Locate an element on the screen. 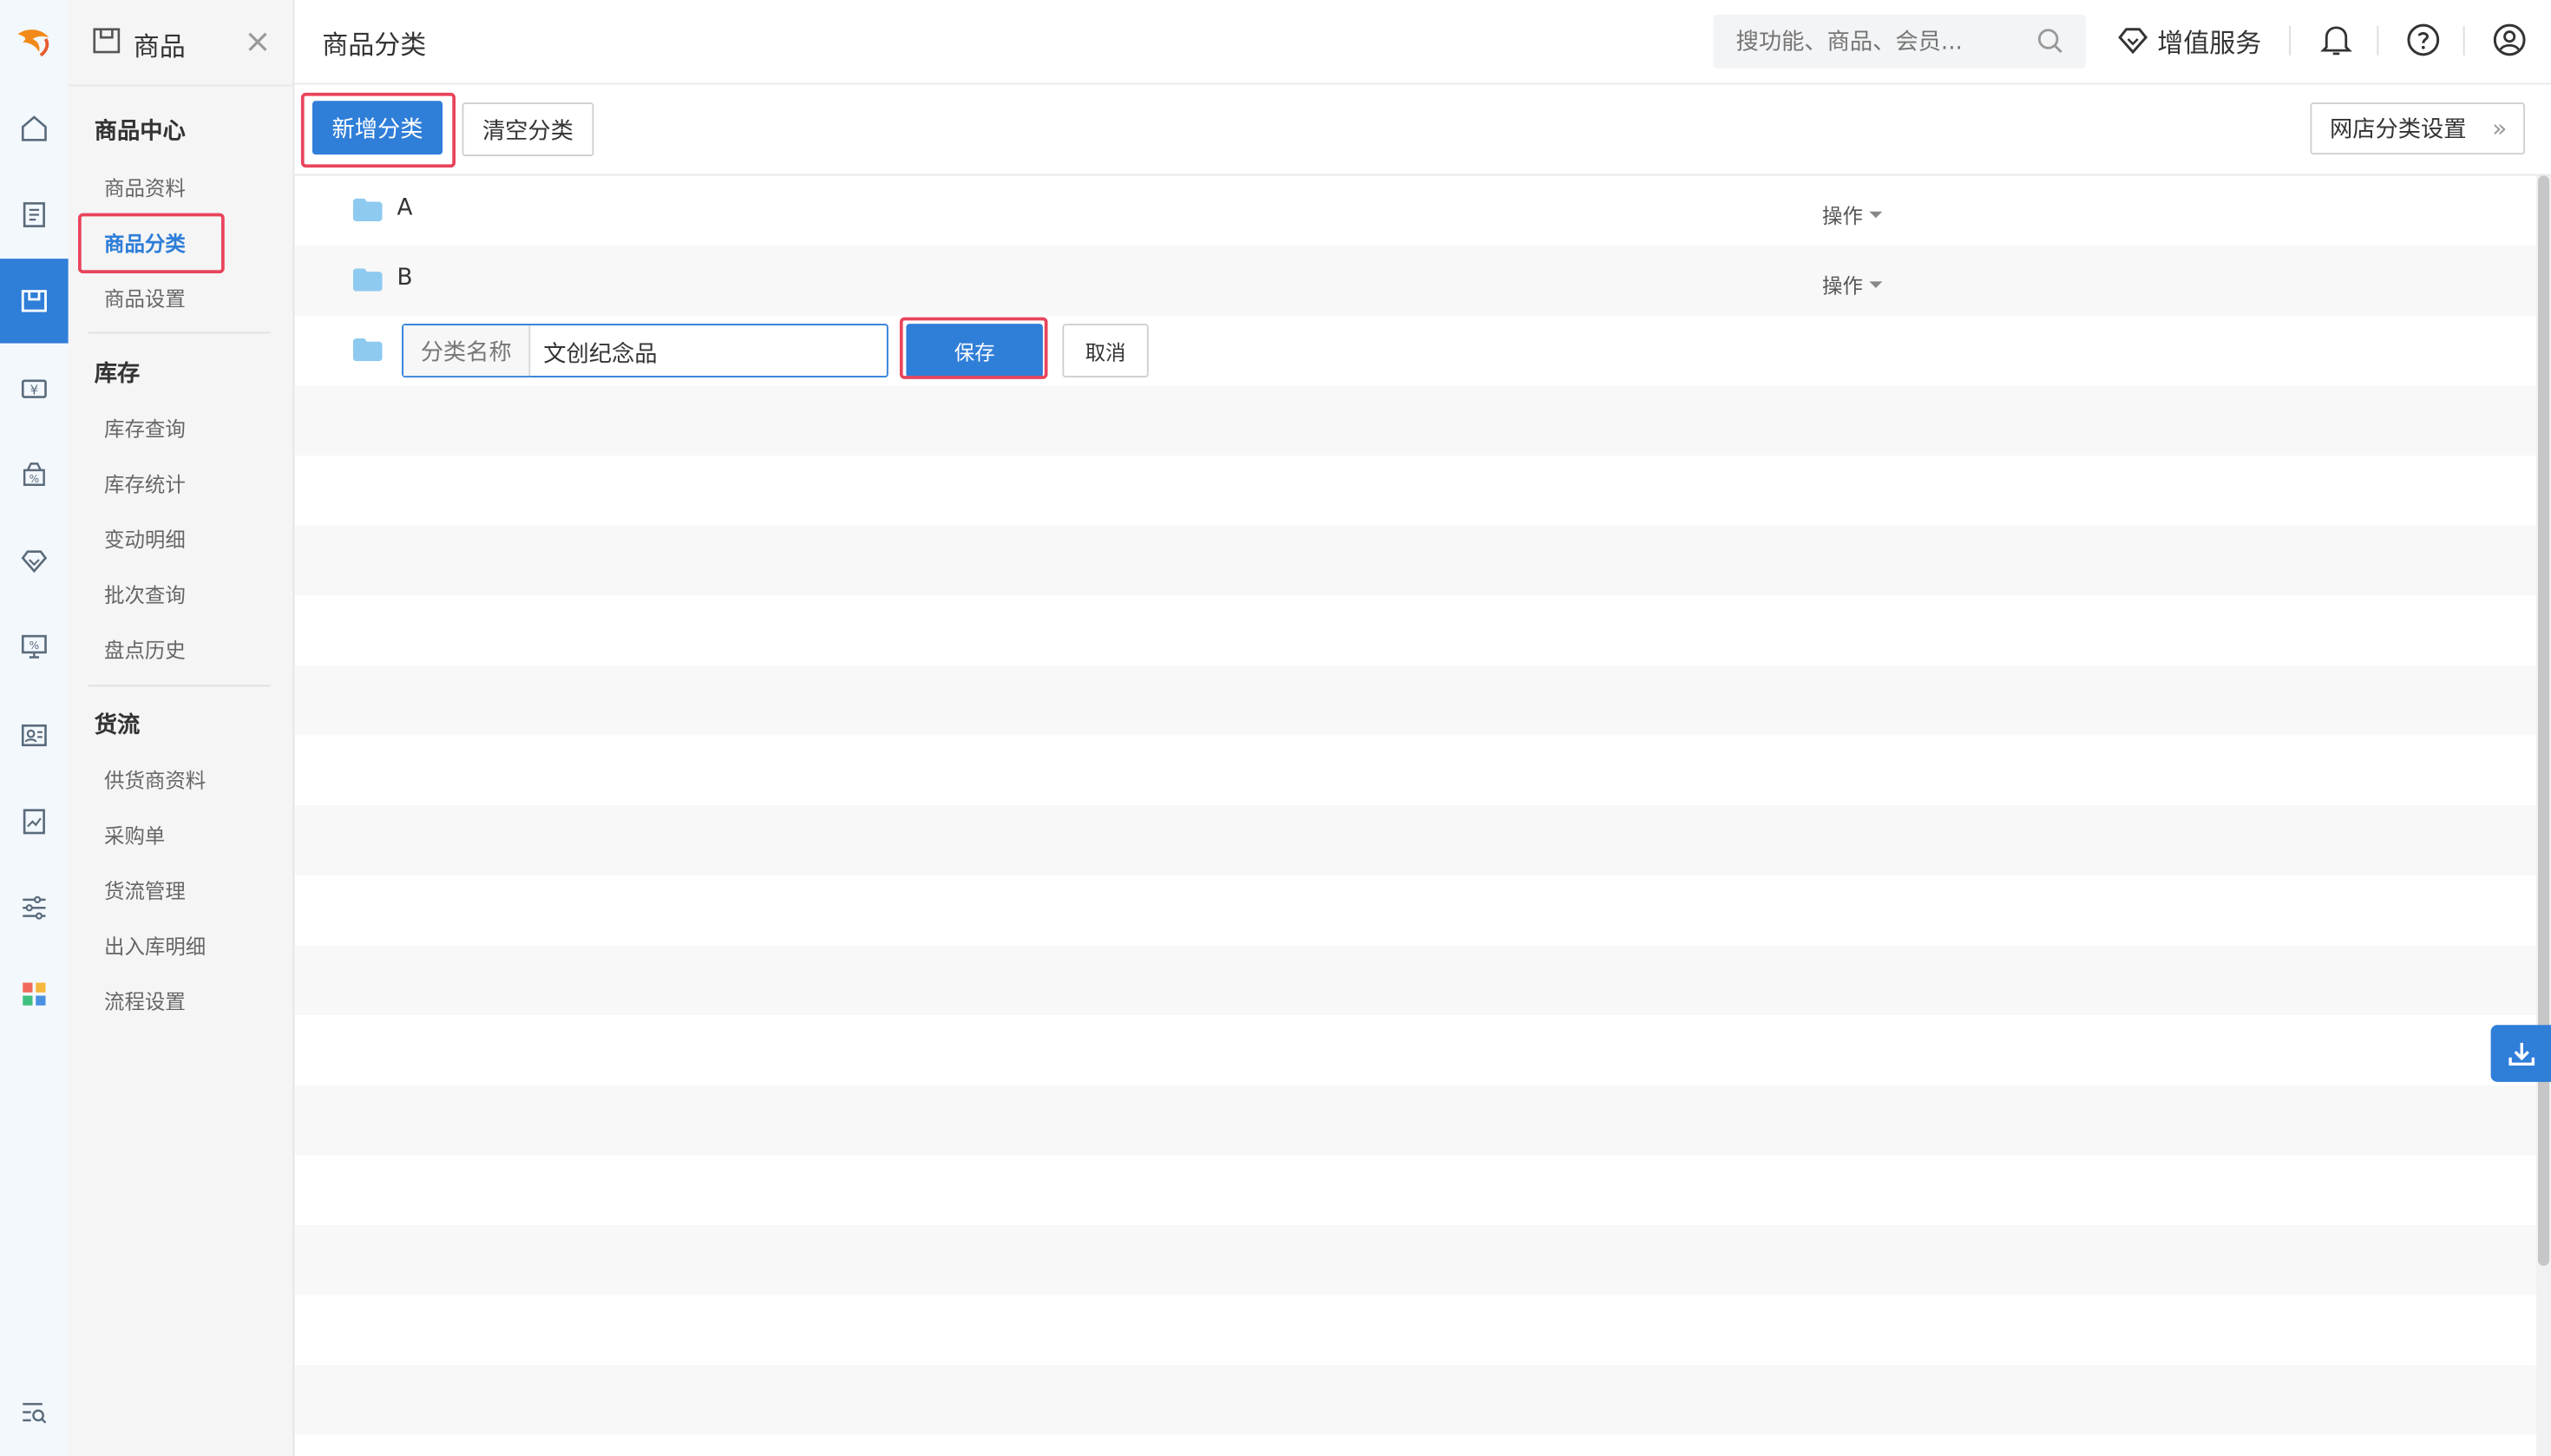  sidebar-title: 商品 is located at coordinates (159, 46).